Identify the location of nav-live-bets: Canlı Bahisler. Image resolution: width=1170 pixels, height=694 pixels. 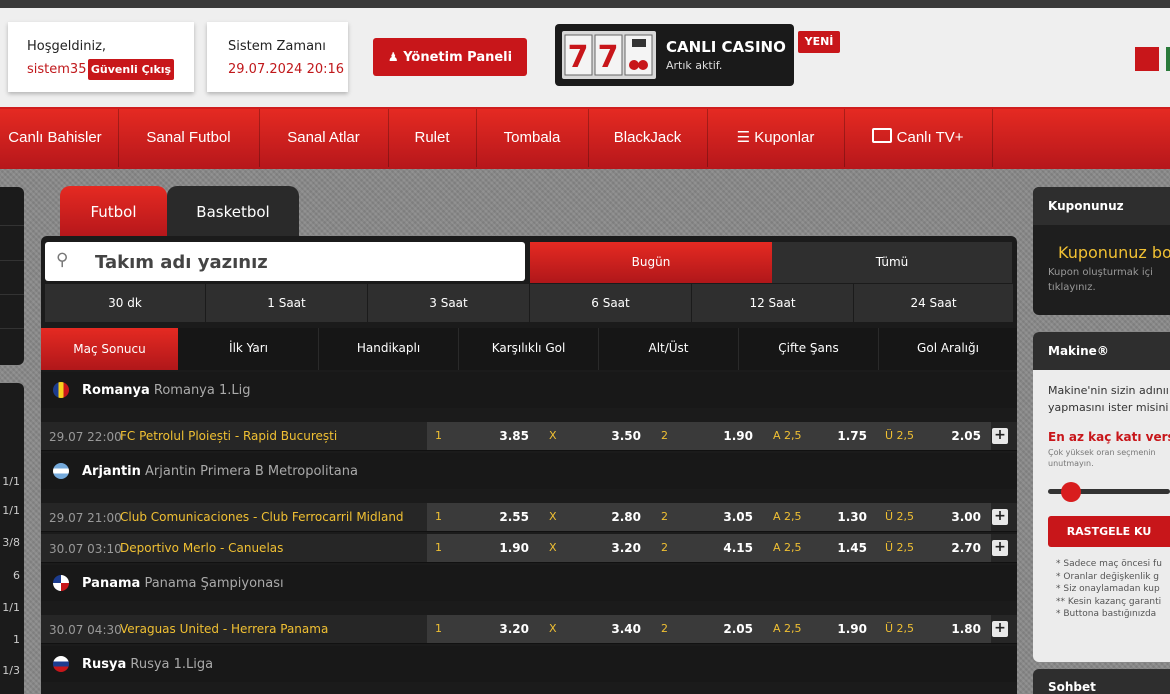
(59, 138).